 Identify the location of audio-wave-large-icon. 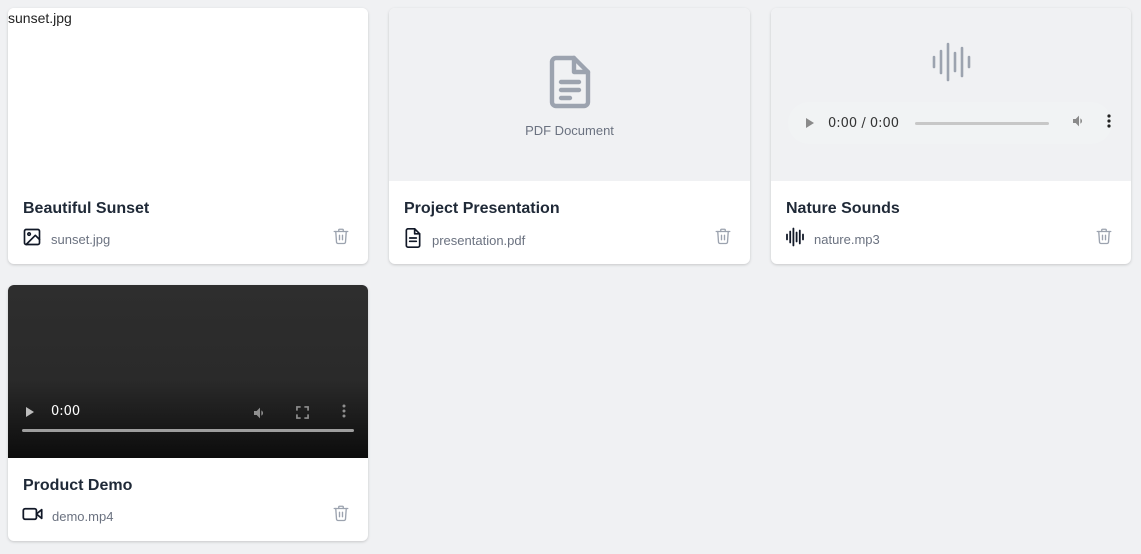
(952, 64).